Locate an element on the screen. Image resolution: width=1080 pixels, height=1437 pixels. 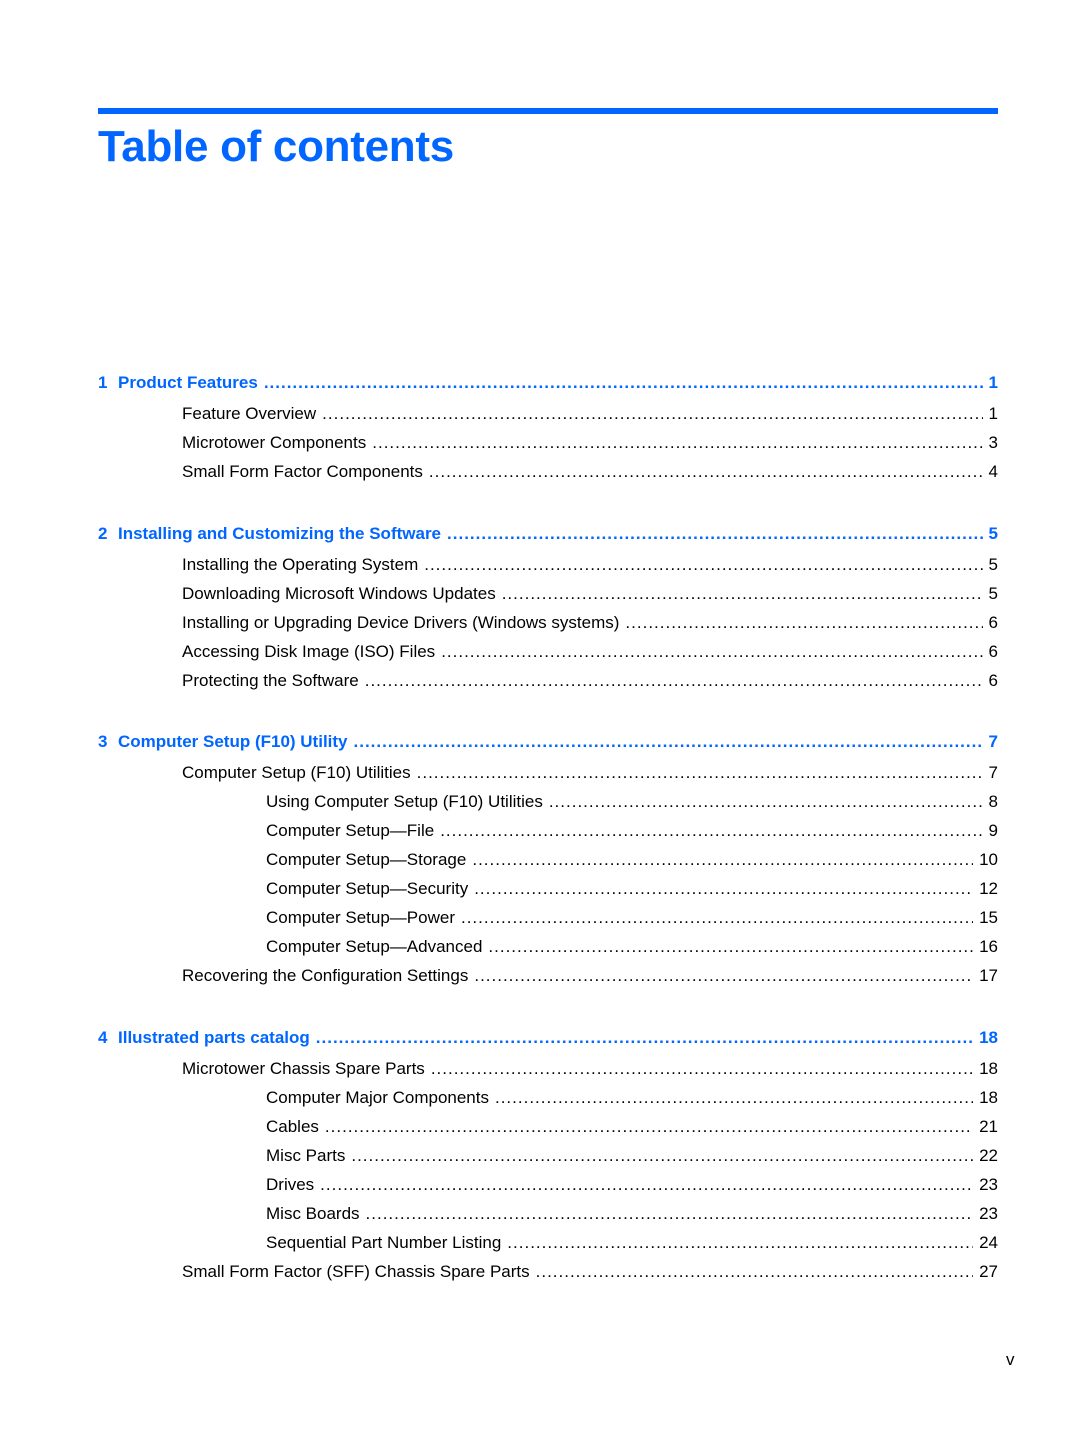
toc-chapter-link: 1 Product Features 1 is located at coordinates (548, 383).